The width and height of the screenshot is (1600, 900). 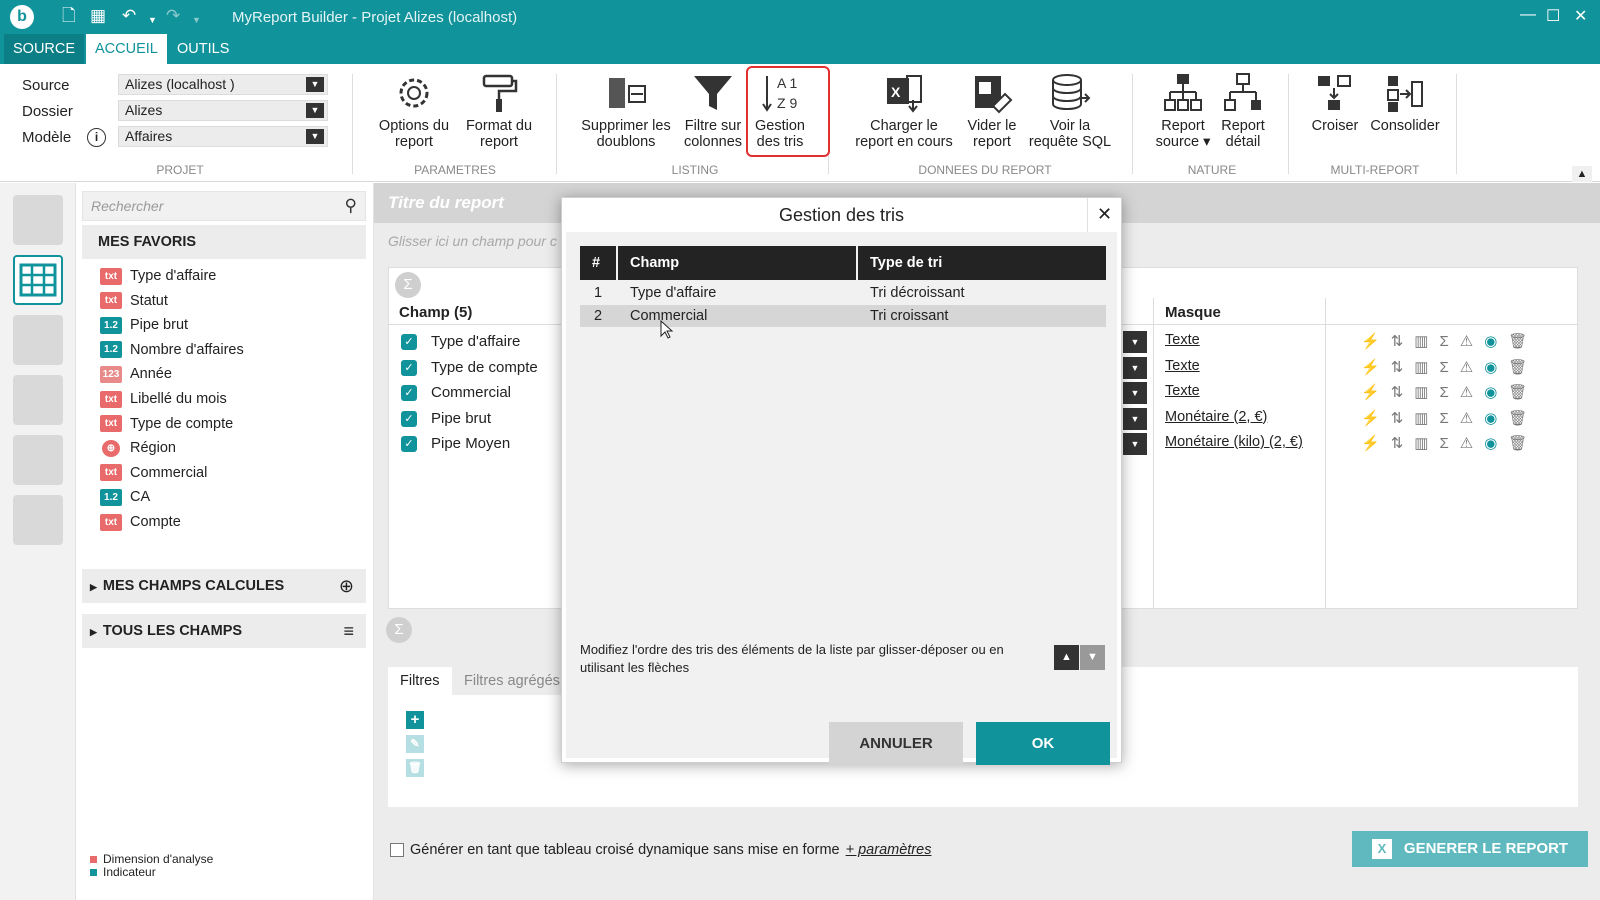 What do you see at coordinates (38, 220) in the screenshot?
I see `pivot-view-icon` at bounding box center [38, 220].